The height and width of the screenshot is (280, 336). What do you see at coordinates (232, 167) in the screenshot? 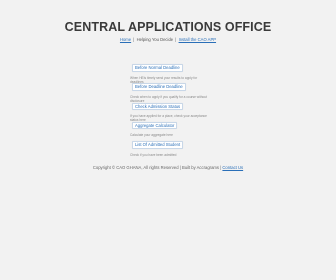
I see `footer-contact-link: Contact Us` at bounding box center [232, 167].